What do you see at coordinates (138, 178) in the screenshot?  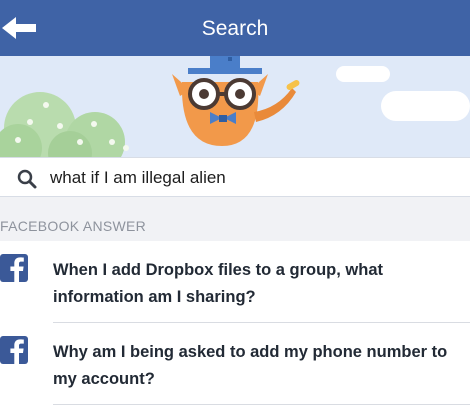 I see `search-query-text: what if I am illegal alien` at bounding box center [138, 178].